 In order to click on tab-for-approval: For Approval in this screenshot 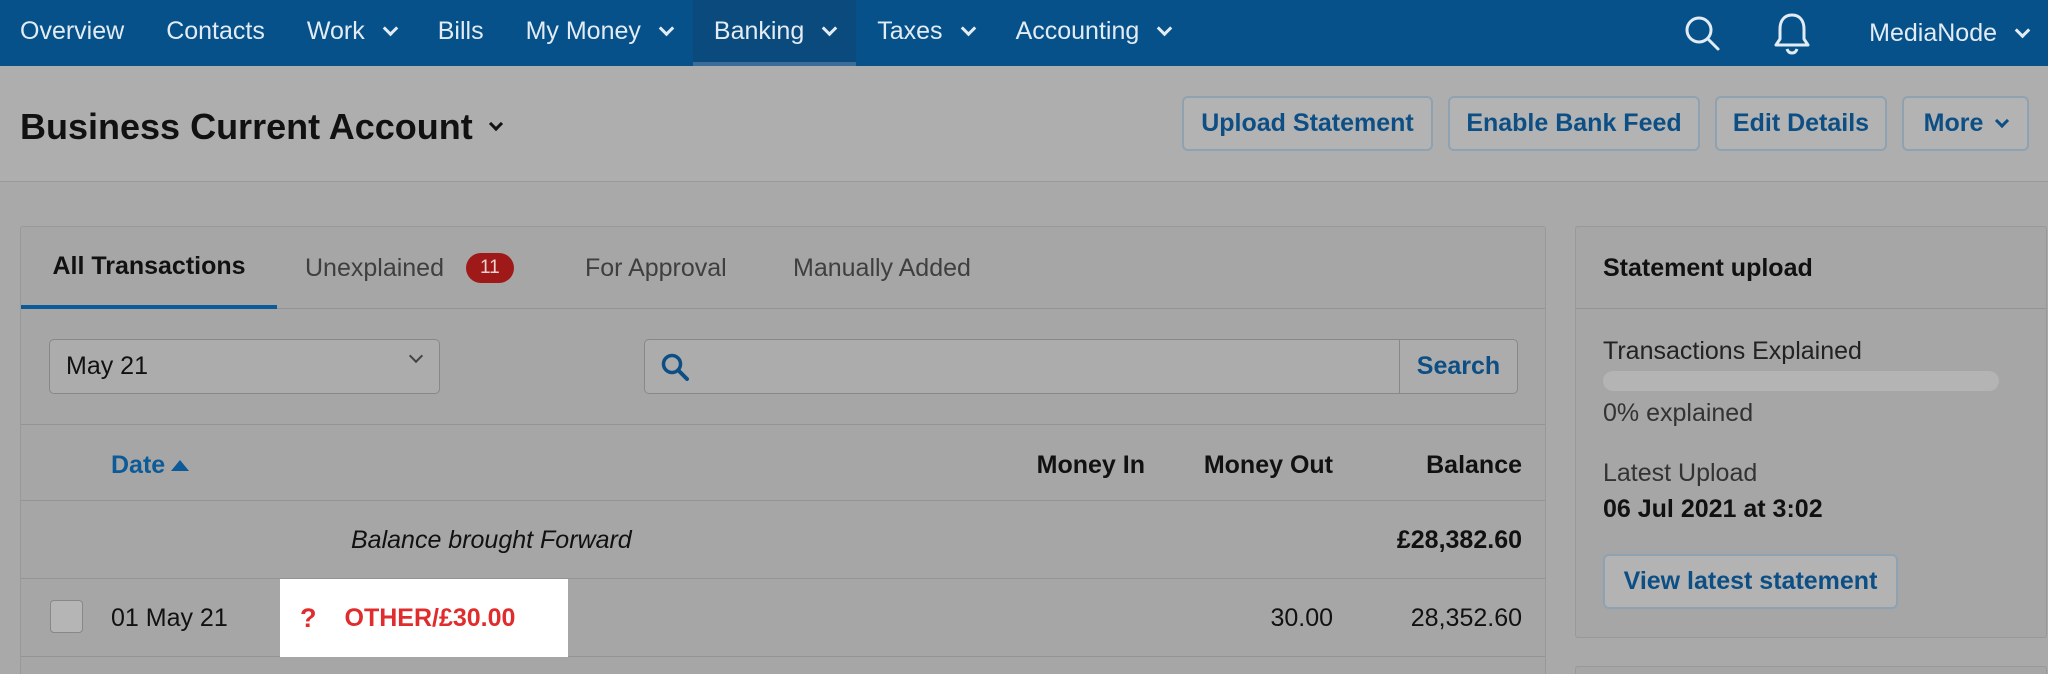, I will do `click(656, 268)`.